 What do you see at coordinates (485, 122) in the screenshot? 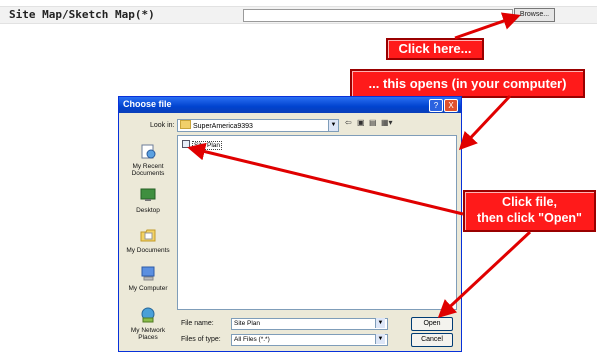
I see `arrow-to-dialog` at bounding box center [485, 122].